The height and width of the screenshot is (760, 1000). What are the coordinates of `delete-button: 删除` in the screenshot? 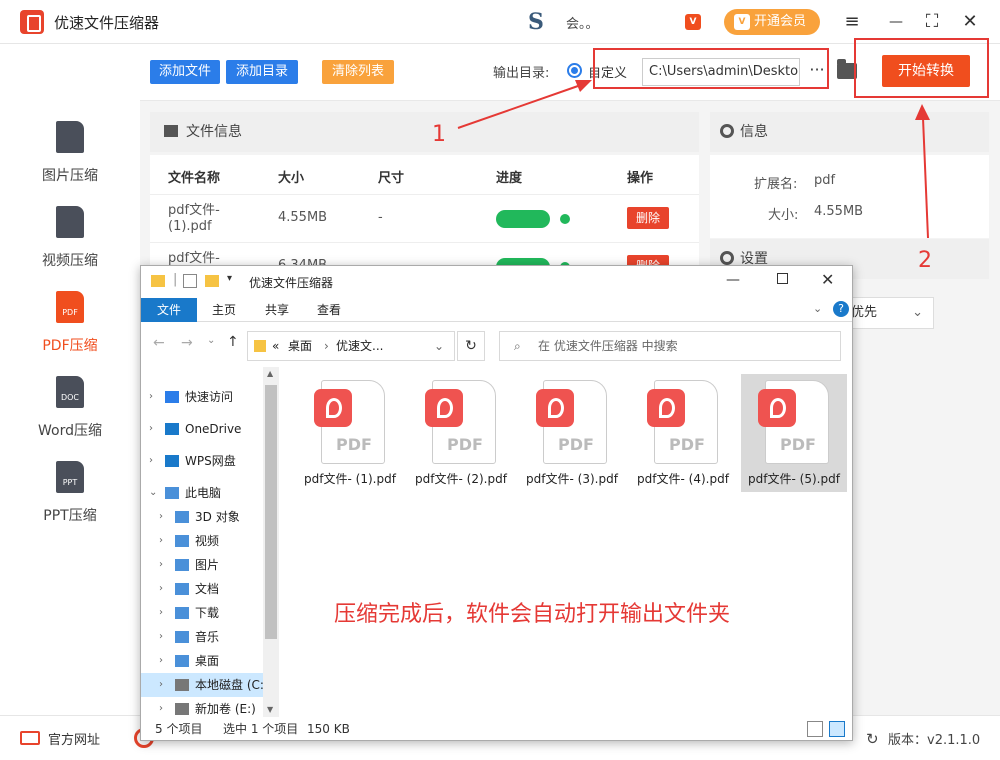 It's located at (648, 218).